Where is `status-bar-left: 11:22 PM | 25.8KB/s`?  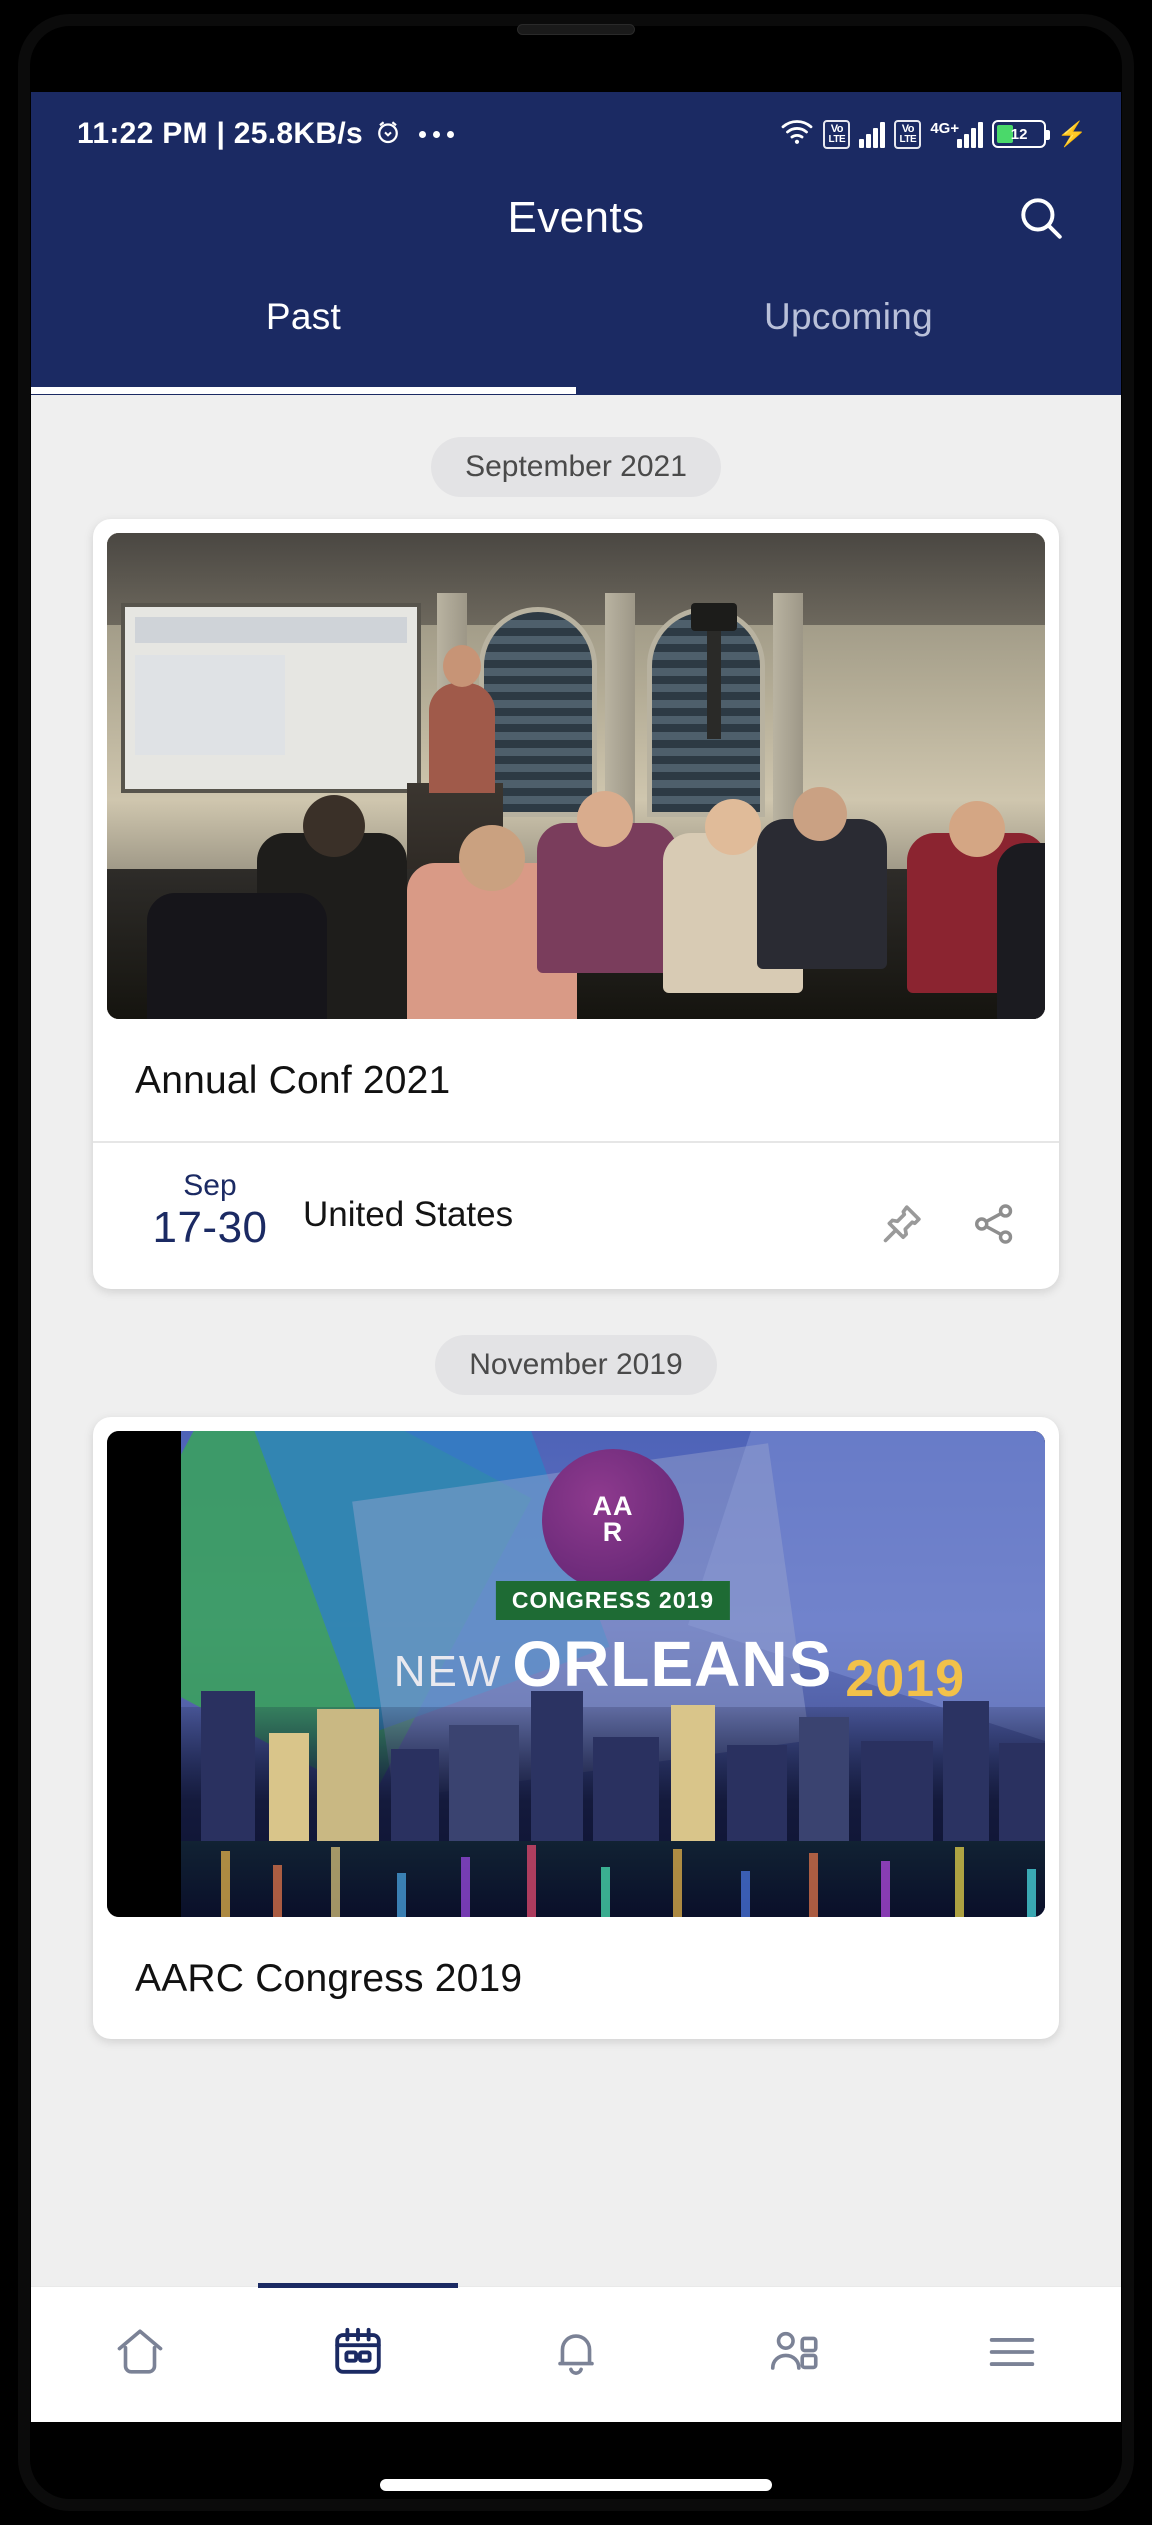 status-bar-left: 11:22 PM | 25.8KB/s is located at coordinates (265, 134).